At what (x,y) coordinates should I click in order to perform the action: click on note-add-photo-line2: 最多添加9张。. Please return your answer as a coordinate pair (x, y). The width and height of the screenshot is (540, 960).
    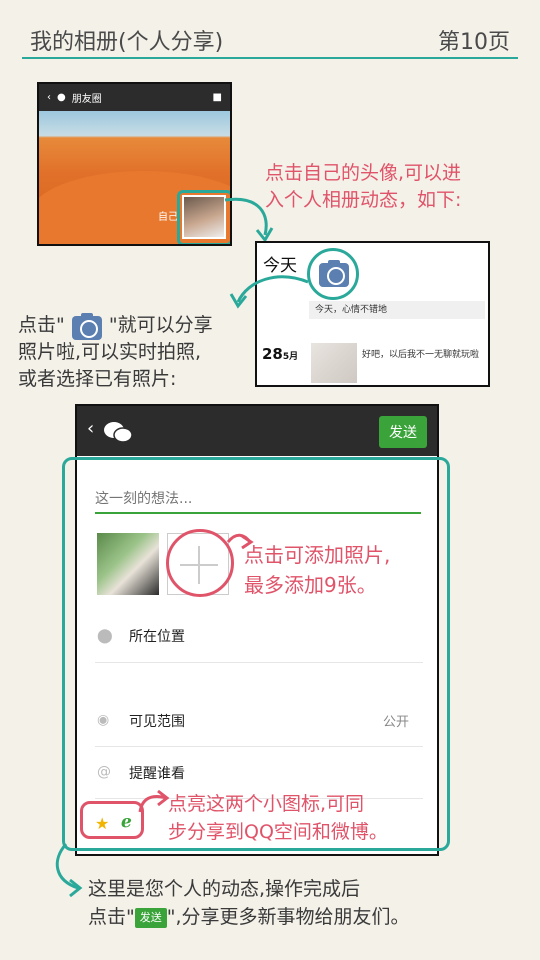
    Looking at the image, I should click on (310, 585).